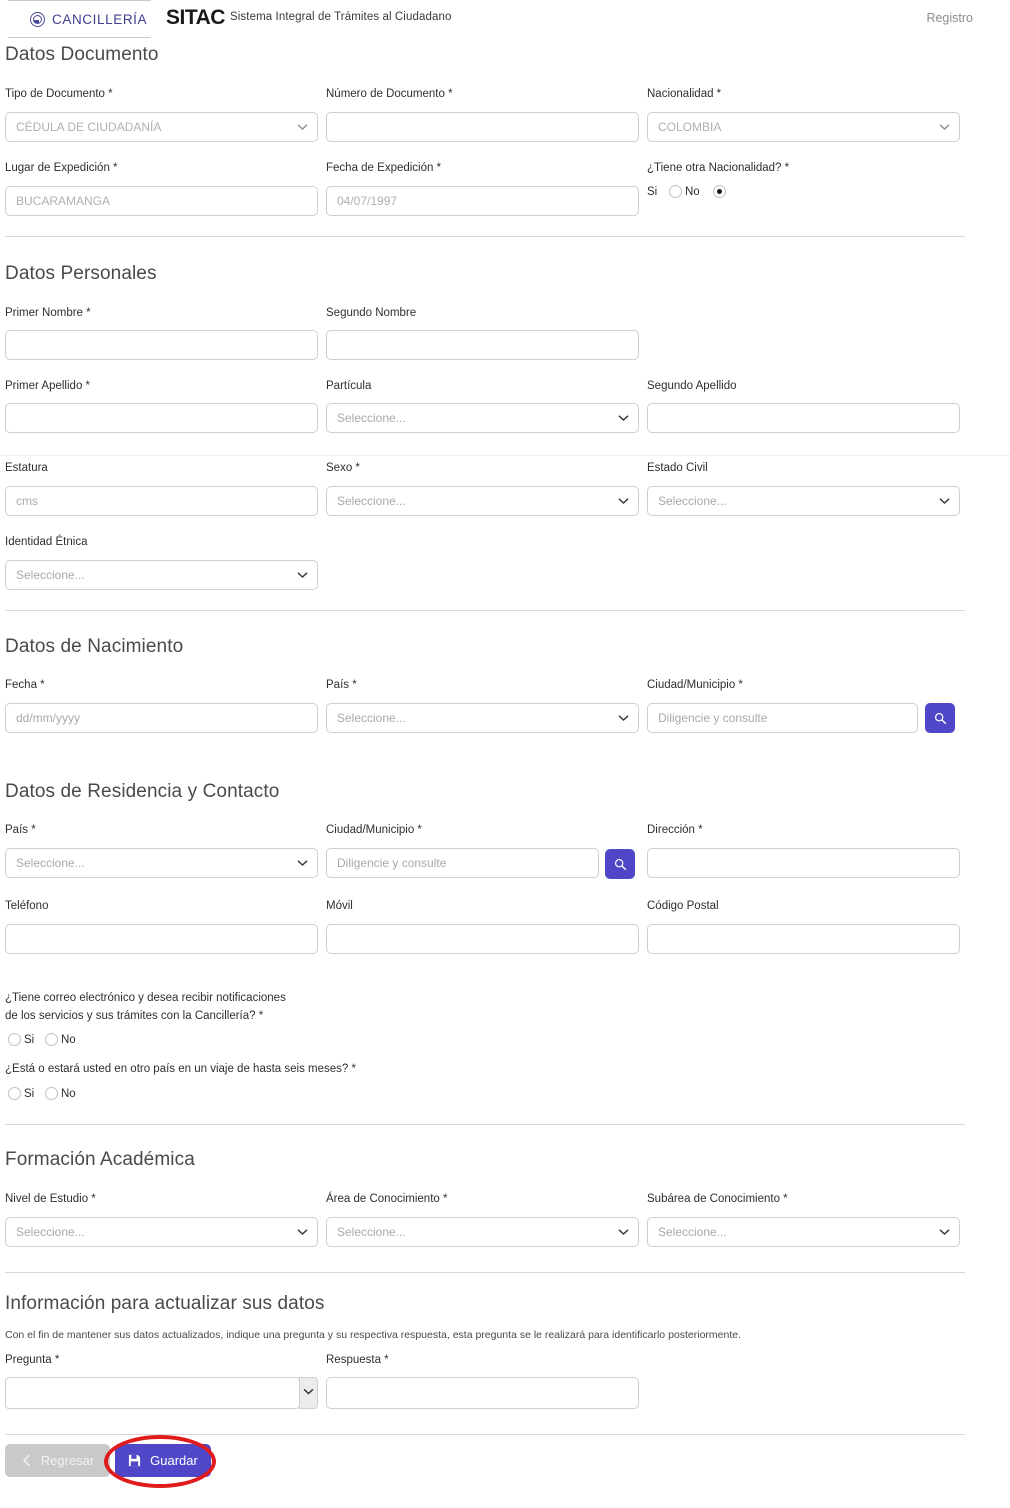 This screenshot has width=1010, height=1508. What do you see at coordinates (675, 191) in the screenshot?
I see `radio-otra-nac-si` at bounding box center [675, 191].